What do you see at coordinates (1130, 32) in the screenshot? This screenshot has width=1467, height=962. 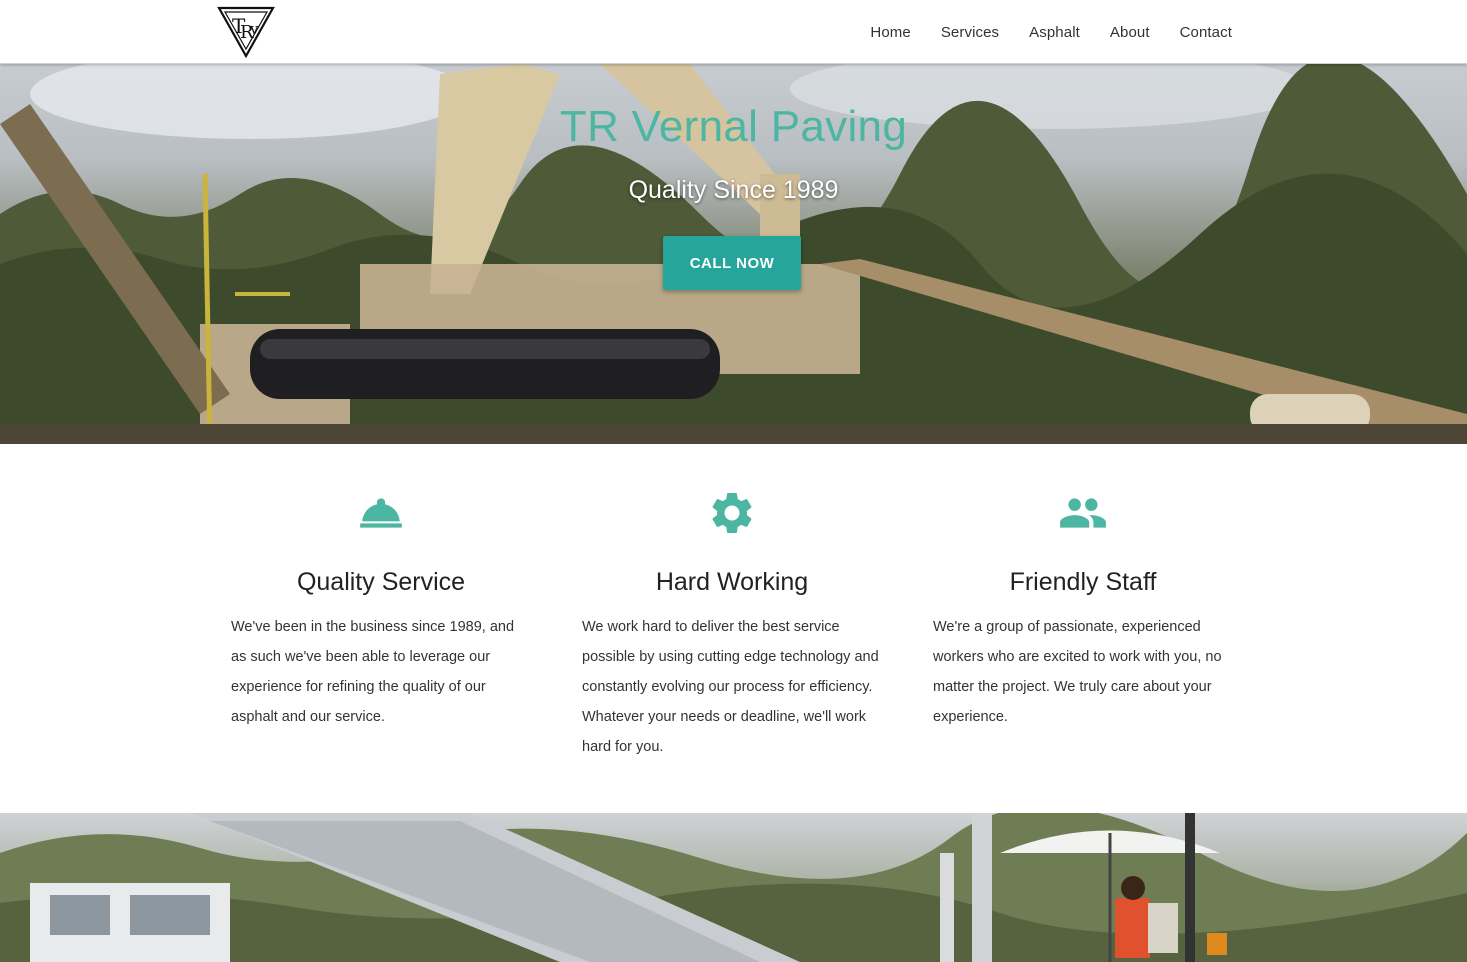 I see `nav-about: About` at bounding box center [1130, 32].